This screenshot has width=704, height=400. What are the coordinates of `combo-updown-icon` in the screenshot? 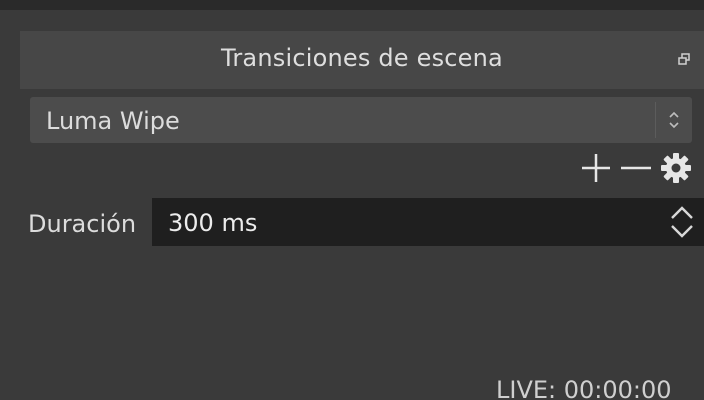 It's located at (674, 120).